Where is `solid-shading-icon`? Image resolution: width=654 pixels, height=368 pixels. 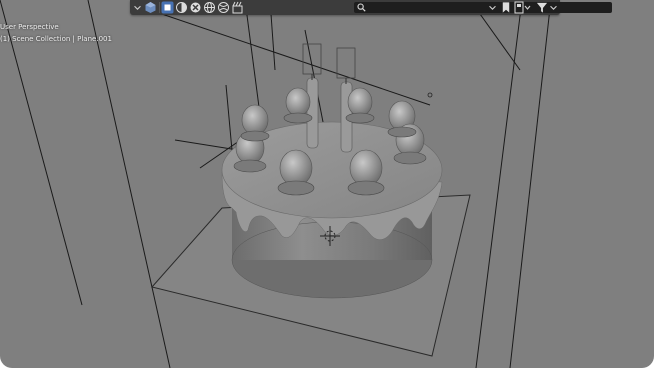 solid-shading-icon is located at coordinates (167, 7).